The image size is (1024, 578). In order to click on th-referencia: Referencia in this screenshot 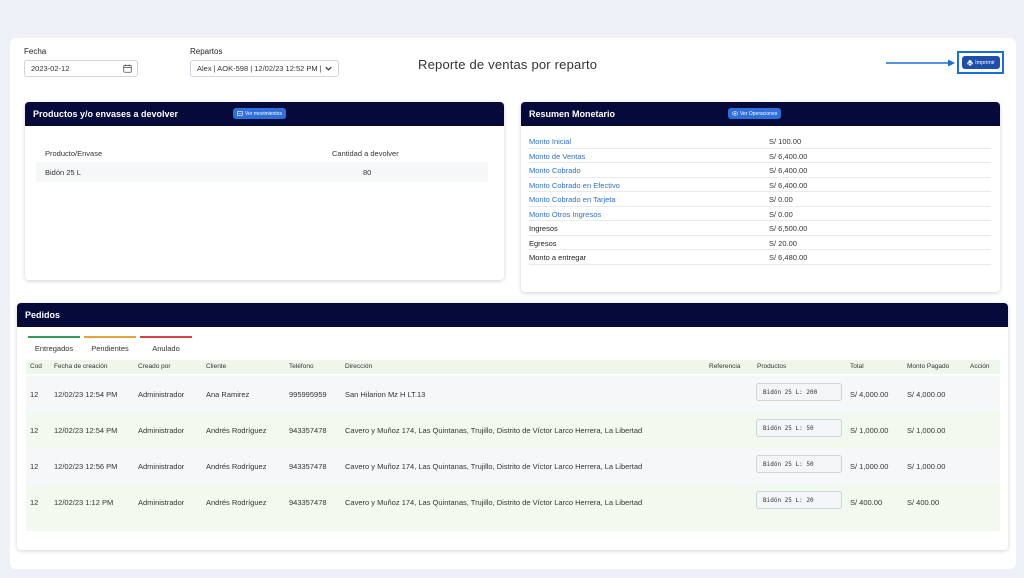, I will do `click(725, 366)`.